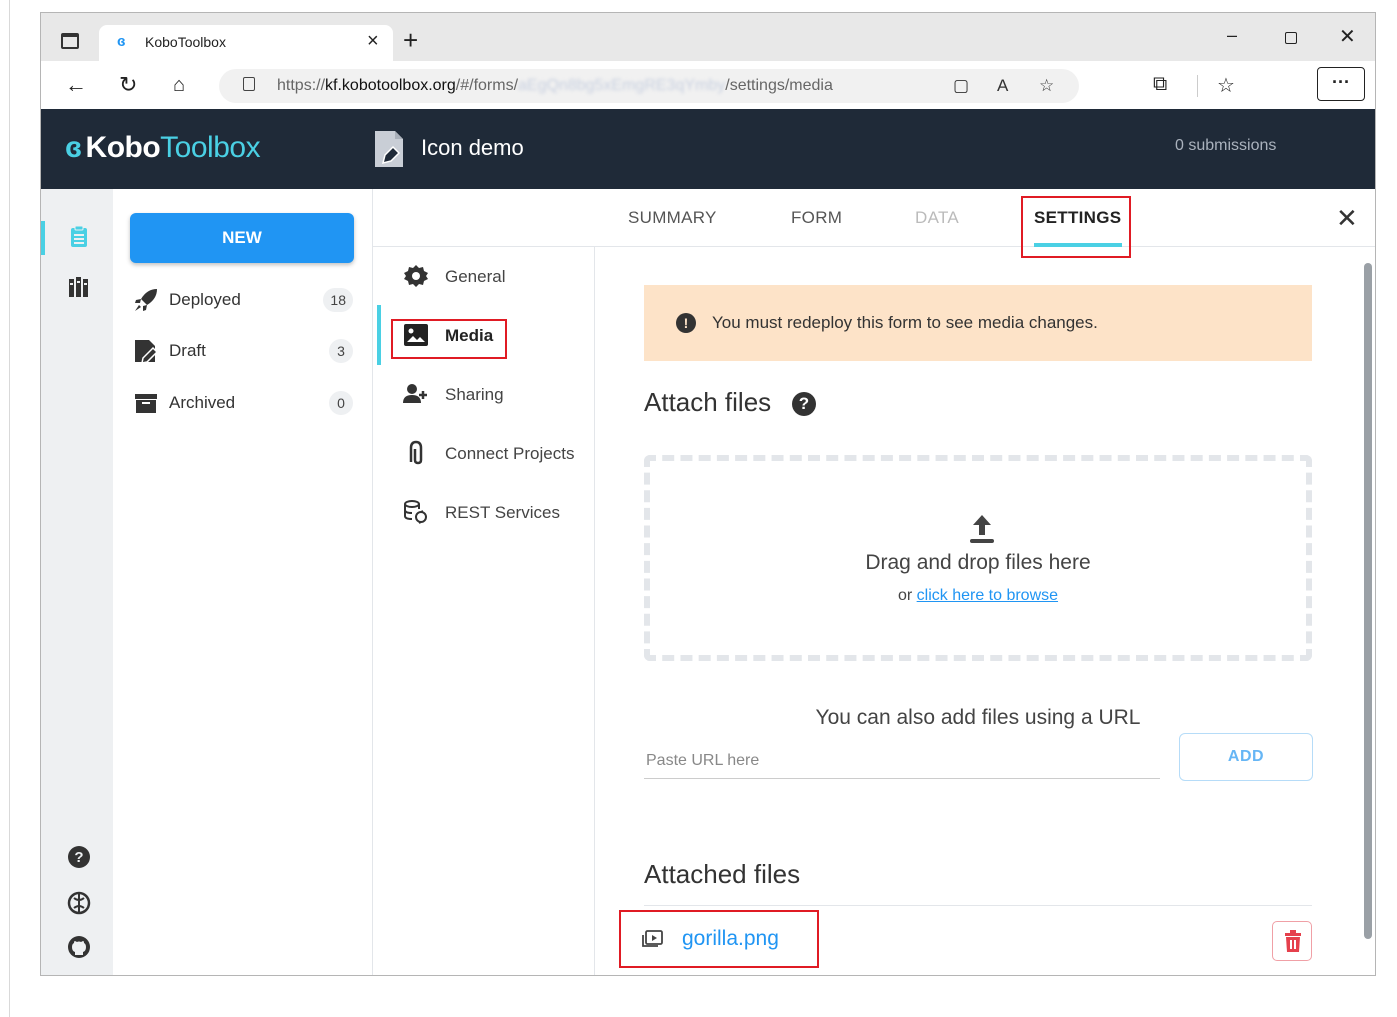 This screenshot has height=1017, width=1397. What do you see at coordinates (415, 512) in the screenshot?
I see `rest-services-icon` at bounding box center [415, 512].